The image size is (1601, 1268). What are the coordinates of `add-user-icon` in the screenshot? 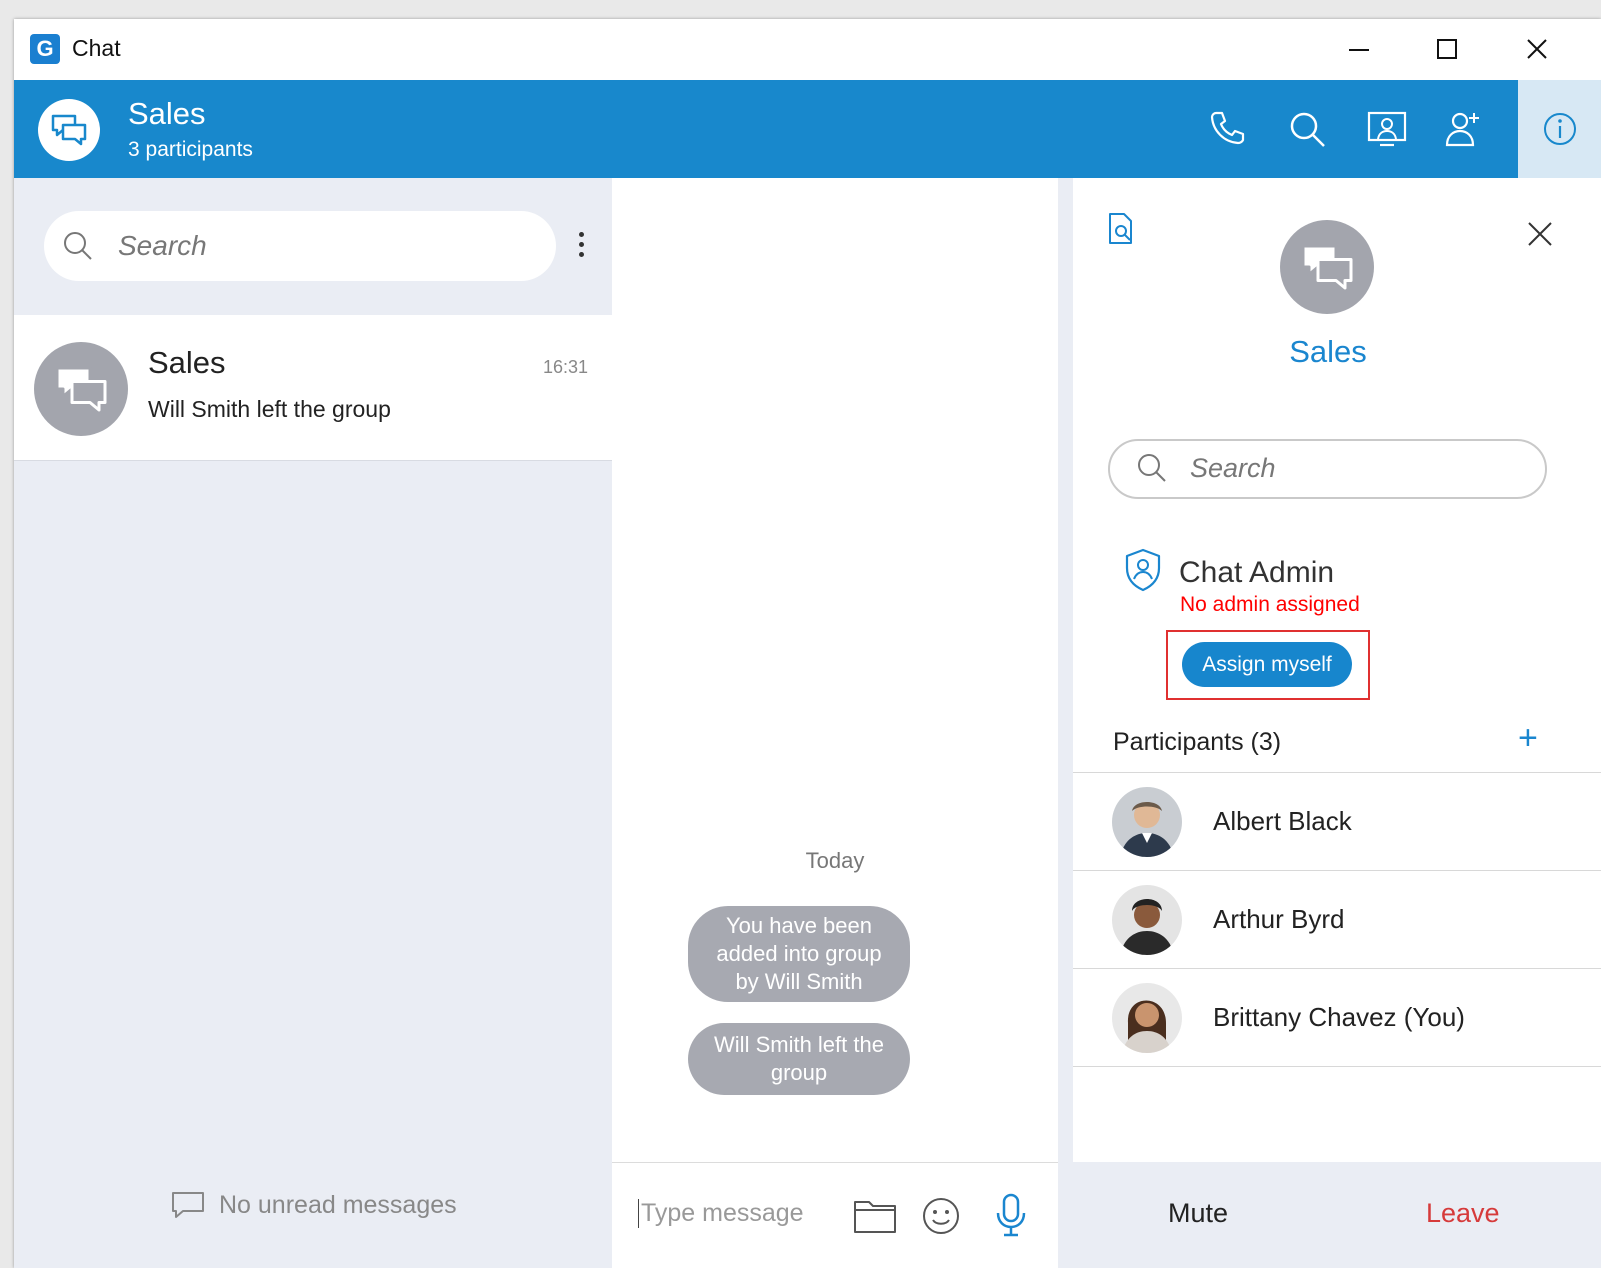 It's located at (1462, 129).